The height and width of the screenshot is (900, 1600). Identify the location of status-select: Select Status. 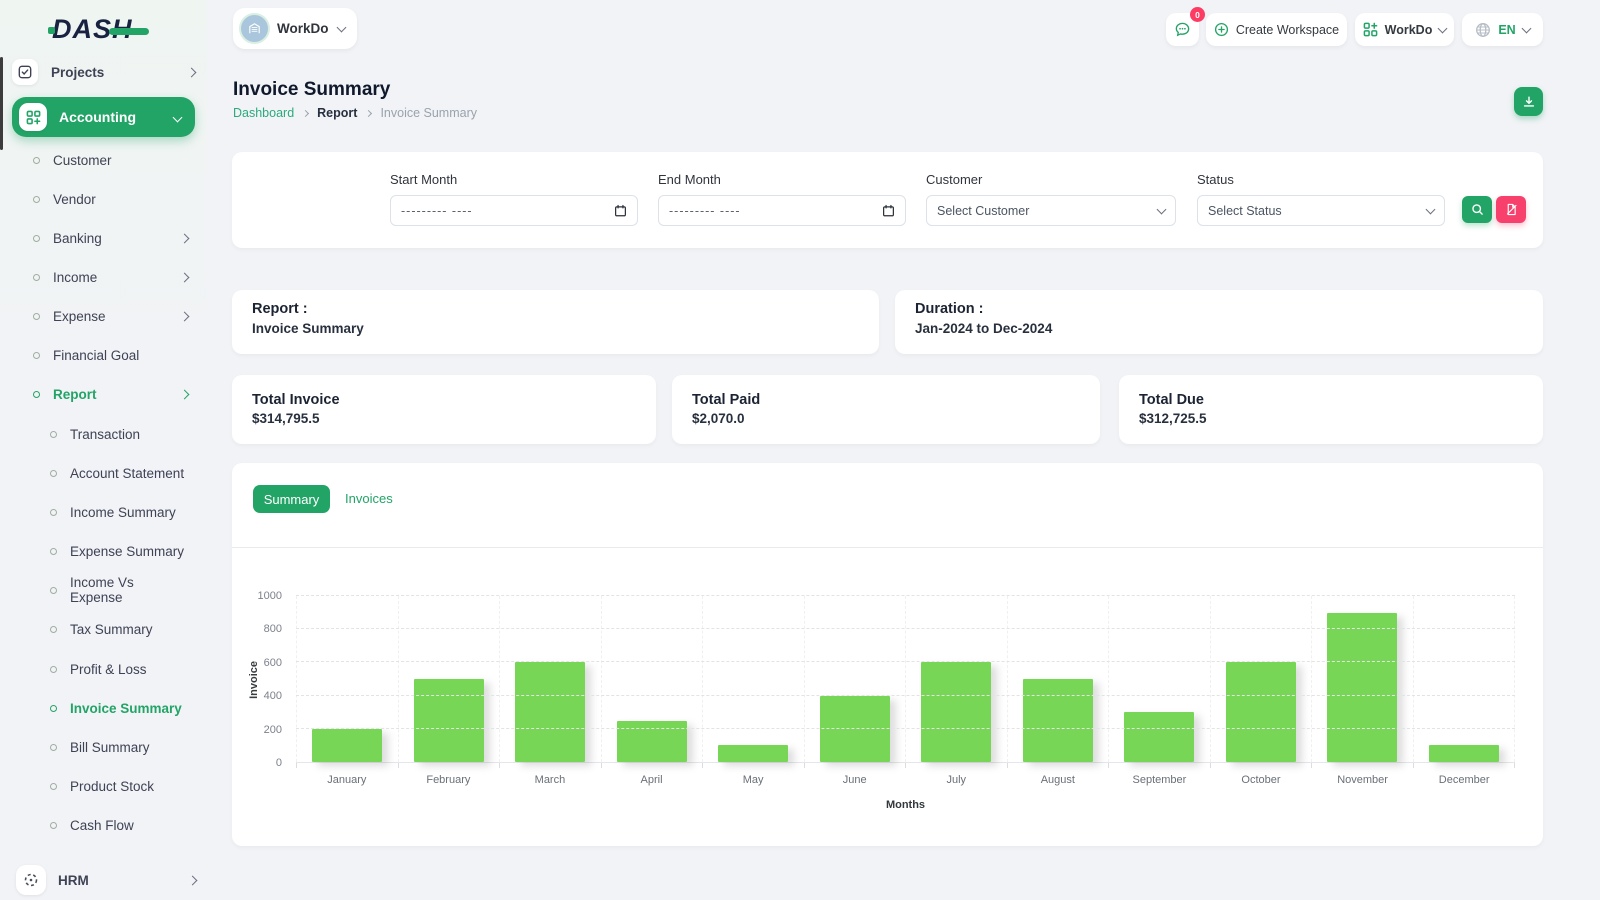
(1321, 210).